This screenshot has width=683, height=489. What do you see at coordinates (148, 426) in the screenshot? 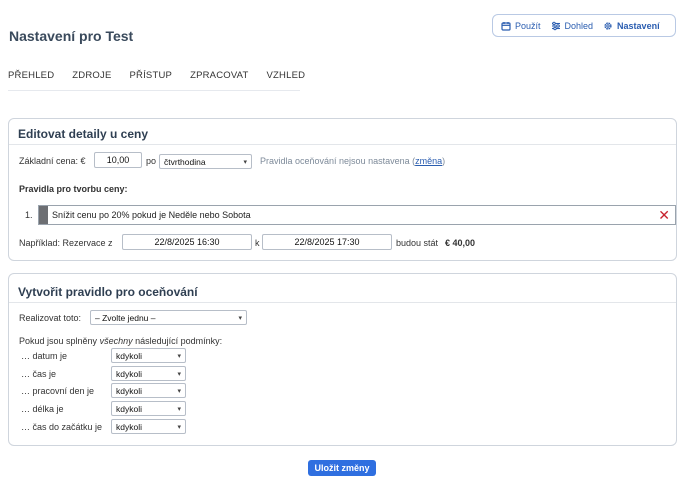
I see `condition-select-lead-time: kdykoli ▾` at bounding box center [148, 426].